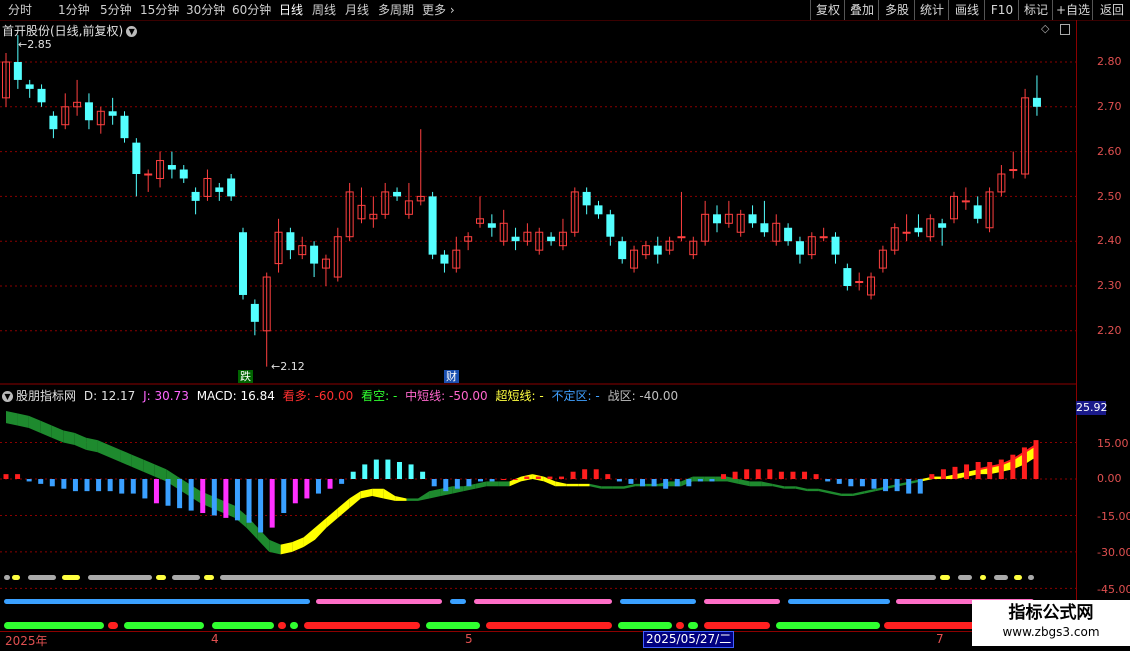 Image resolution: width=1130 pixels, height=651 pixels. Describe the element at coordinates (1111, 10) in the screenshot. I see `back-button: 返回` at that location.